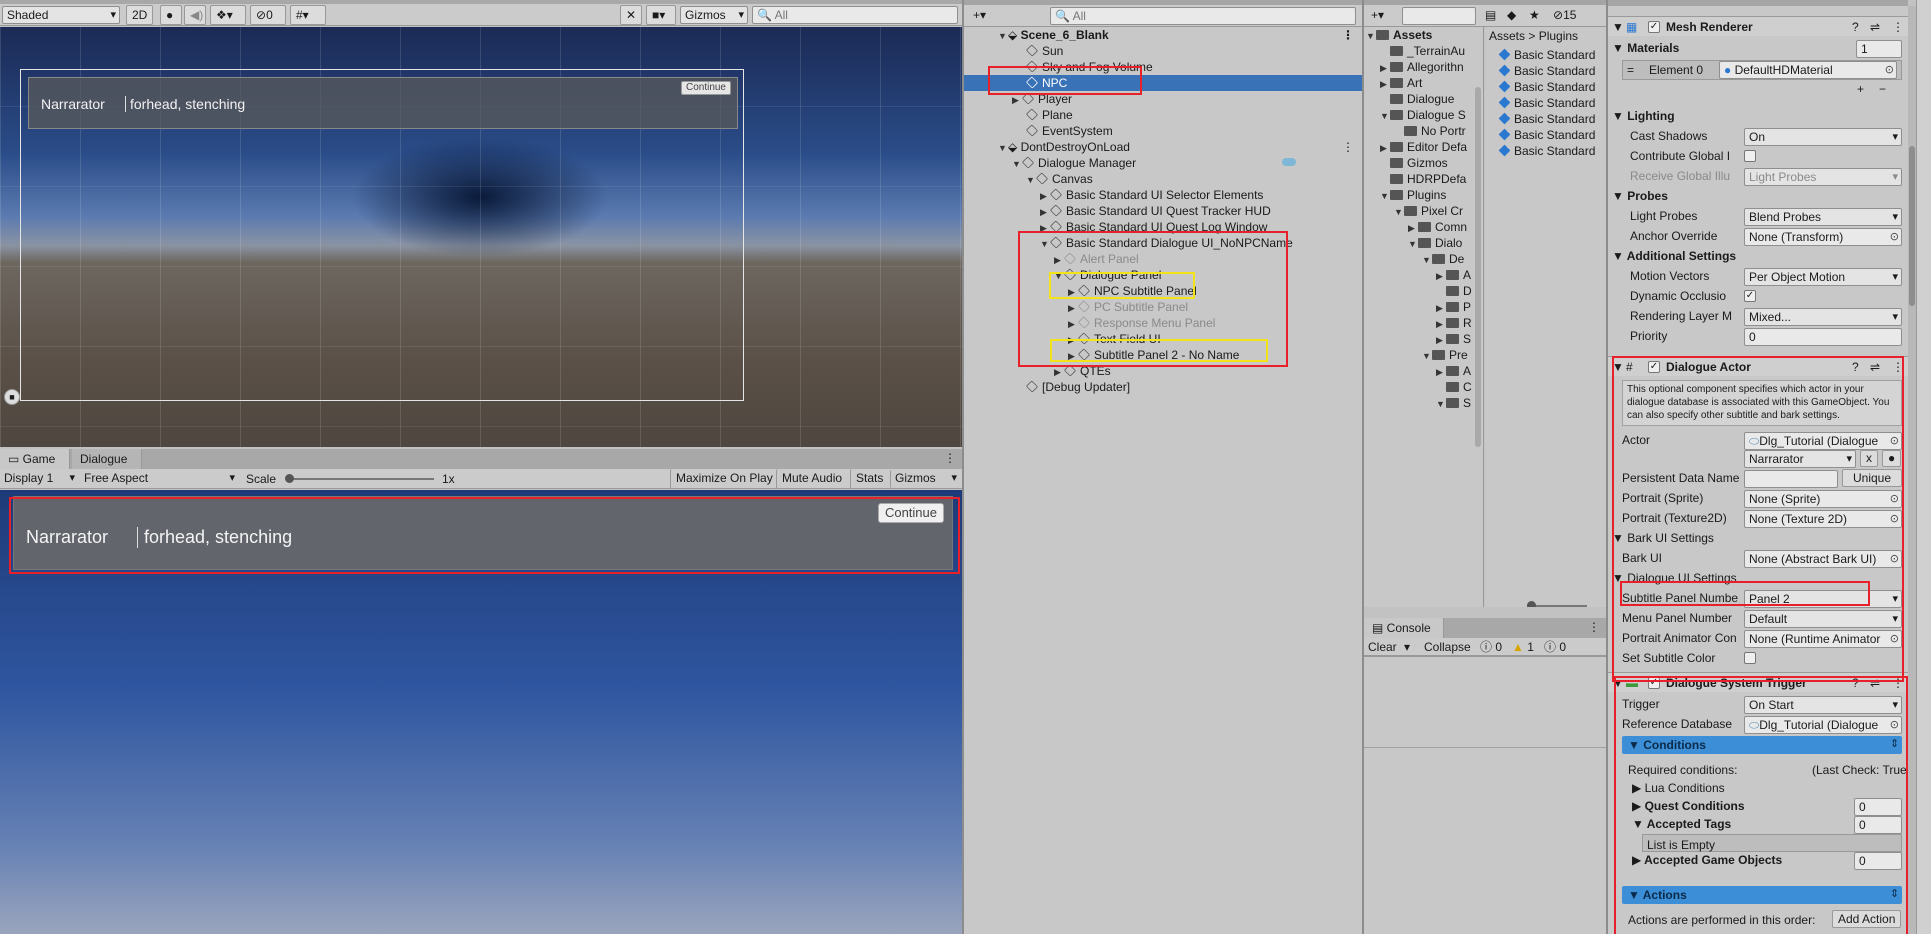  Describe the element at coordinates (1878, 807) in the screenshot. I see `quest-conditions-count: 0` at that location.